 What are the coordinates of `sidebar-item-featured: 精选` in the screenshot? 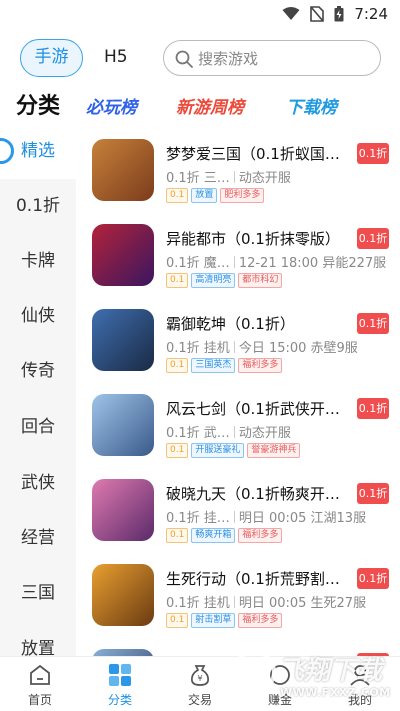 It's located at (38, 151).